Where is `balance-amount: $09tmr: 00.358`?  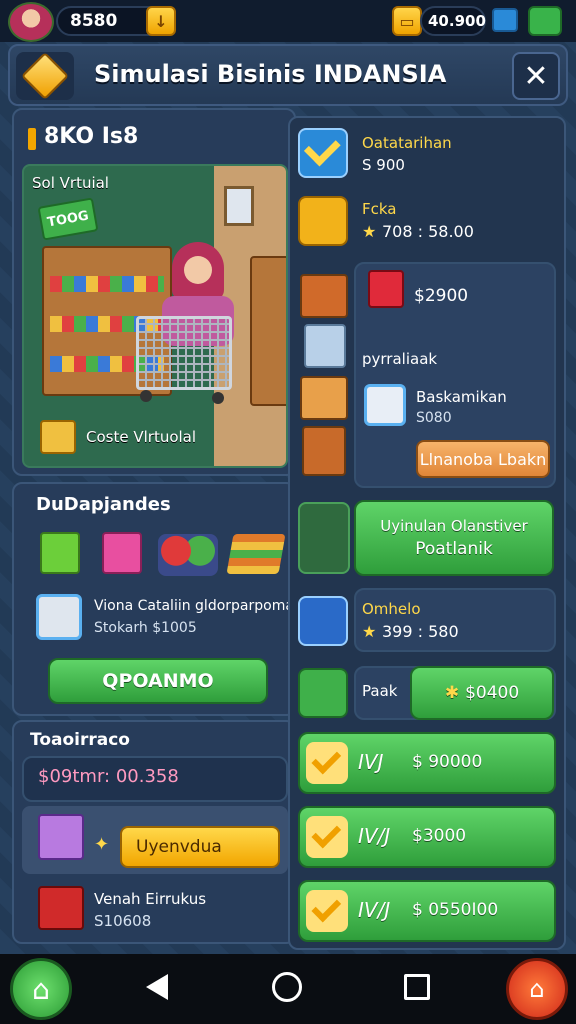 balance-amount: $09tmr: 00.358 is located at coordinates (108, 776).